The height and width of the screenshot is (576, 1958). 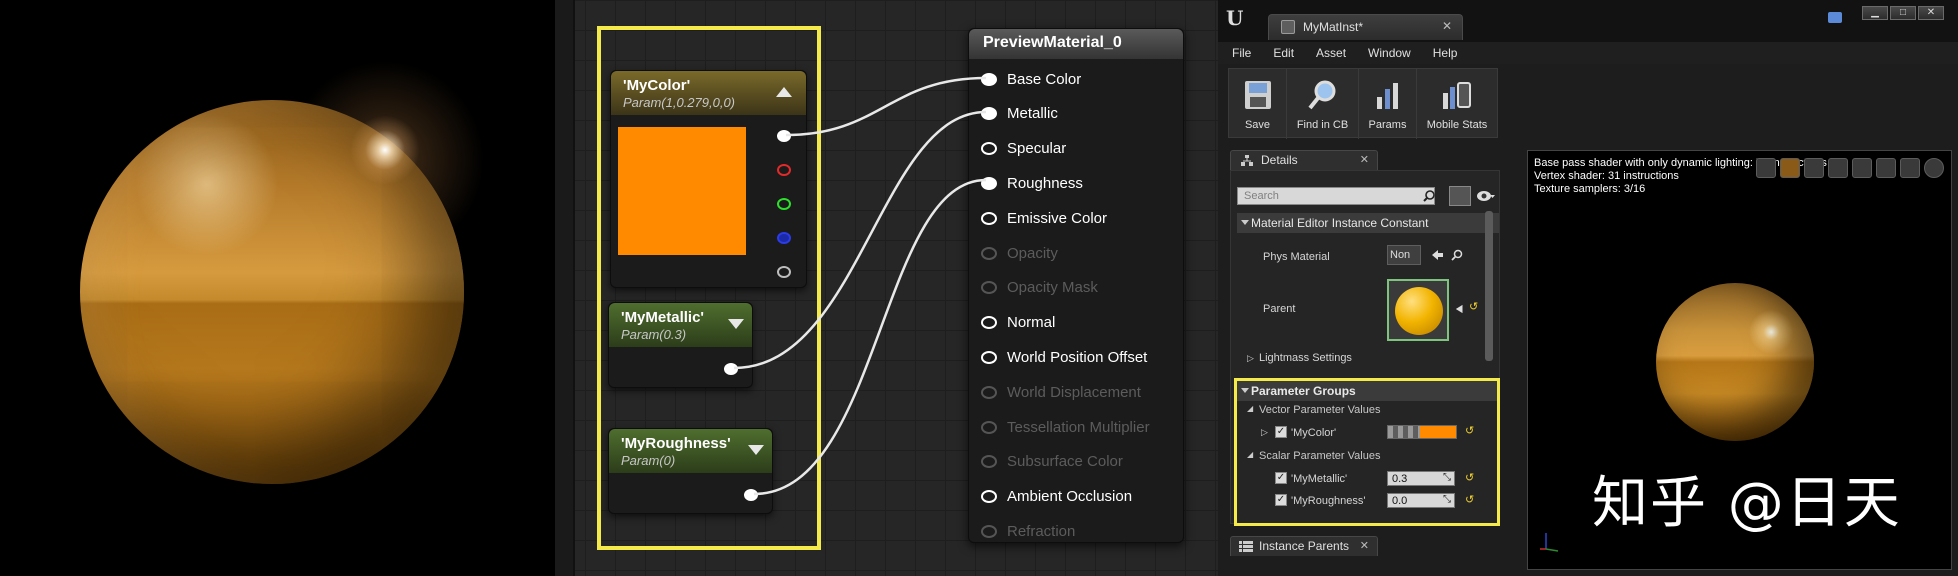 I want to click on input-label: Normal, so click(x=1031, y=323).